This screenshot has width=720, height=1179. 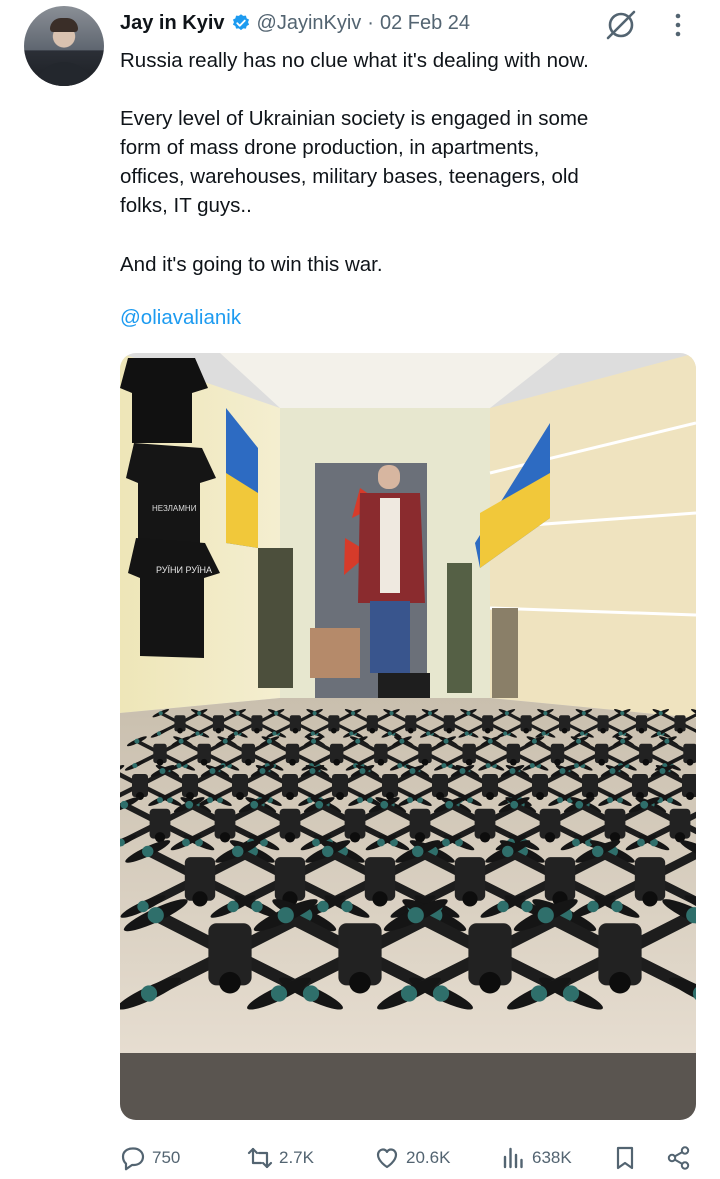 I want to click on tweet-header: Jay in Kyiv @JayinKyiv · 02 Feb 24, so click(x=295, y=23).